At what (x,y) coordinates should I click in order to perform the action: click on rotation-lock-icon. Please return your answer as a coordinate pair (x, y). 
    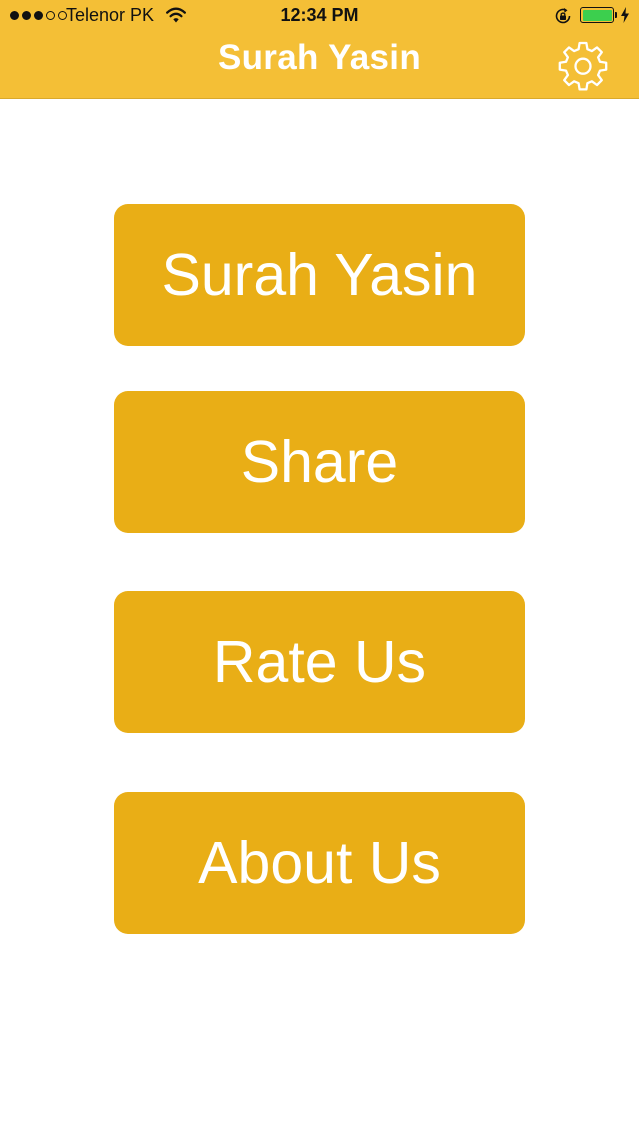
    Looking at the image, I should click on (563, 18).